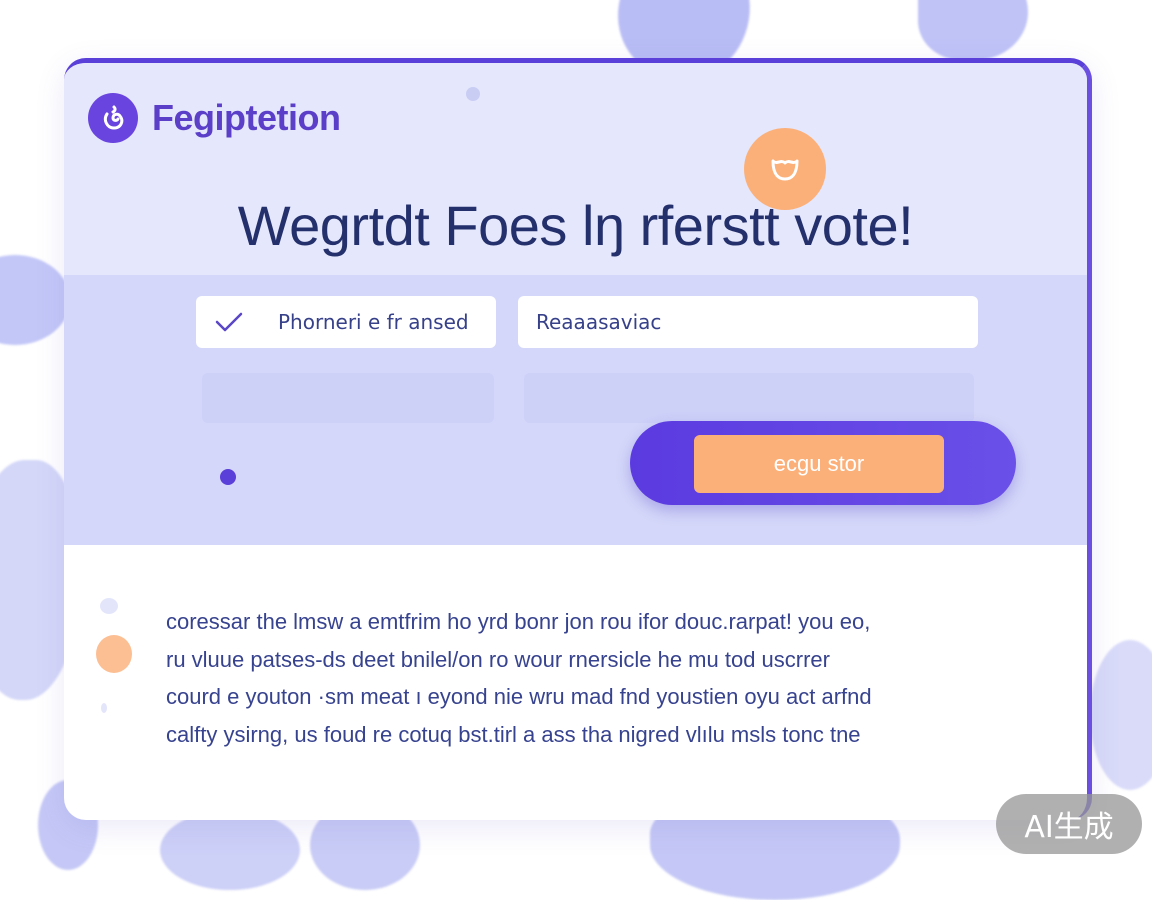 The width and height of the screenshot is (1152, 900). I want to click on phone-field: Phorneri e fr ansed, so click(346, 322).